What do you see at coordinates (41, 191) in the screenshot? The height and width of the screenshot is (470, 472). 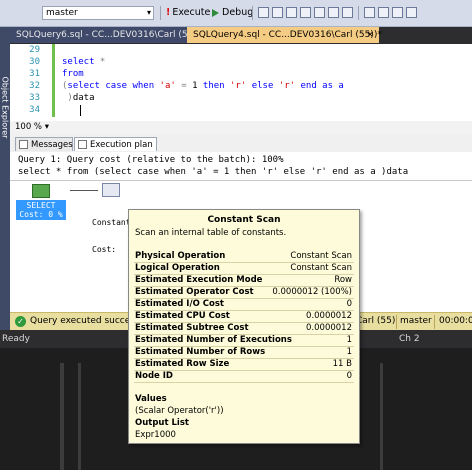 I see `select-operator-icon` at bounding box center [41, 191].